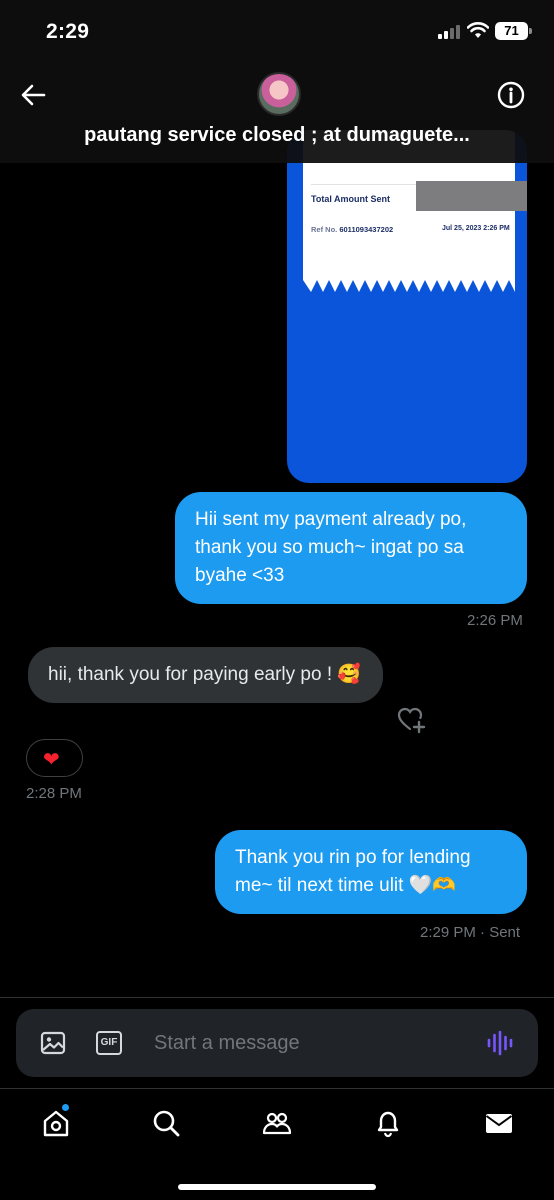 Image resolution: width=554 pixels, height=1200 pixels. What do you see at coordinates (450, 31) in the screenshot?
I see `signal-icon` at bounding box center [450, 31].